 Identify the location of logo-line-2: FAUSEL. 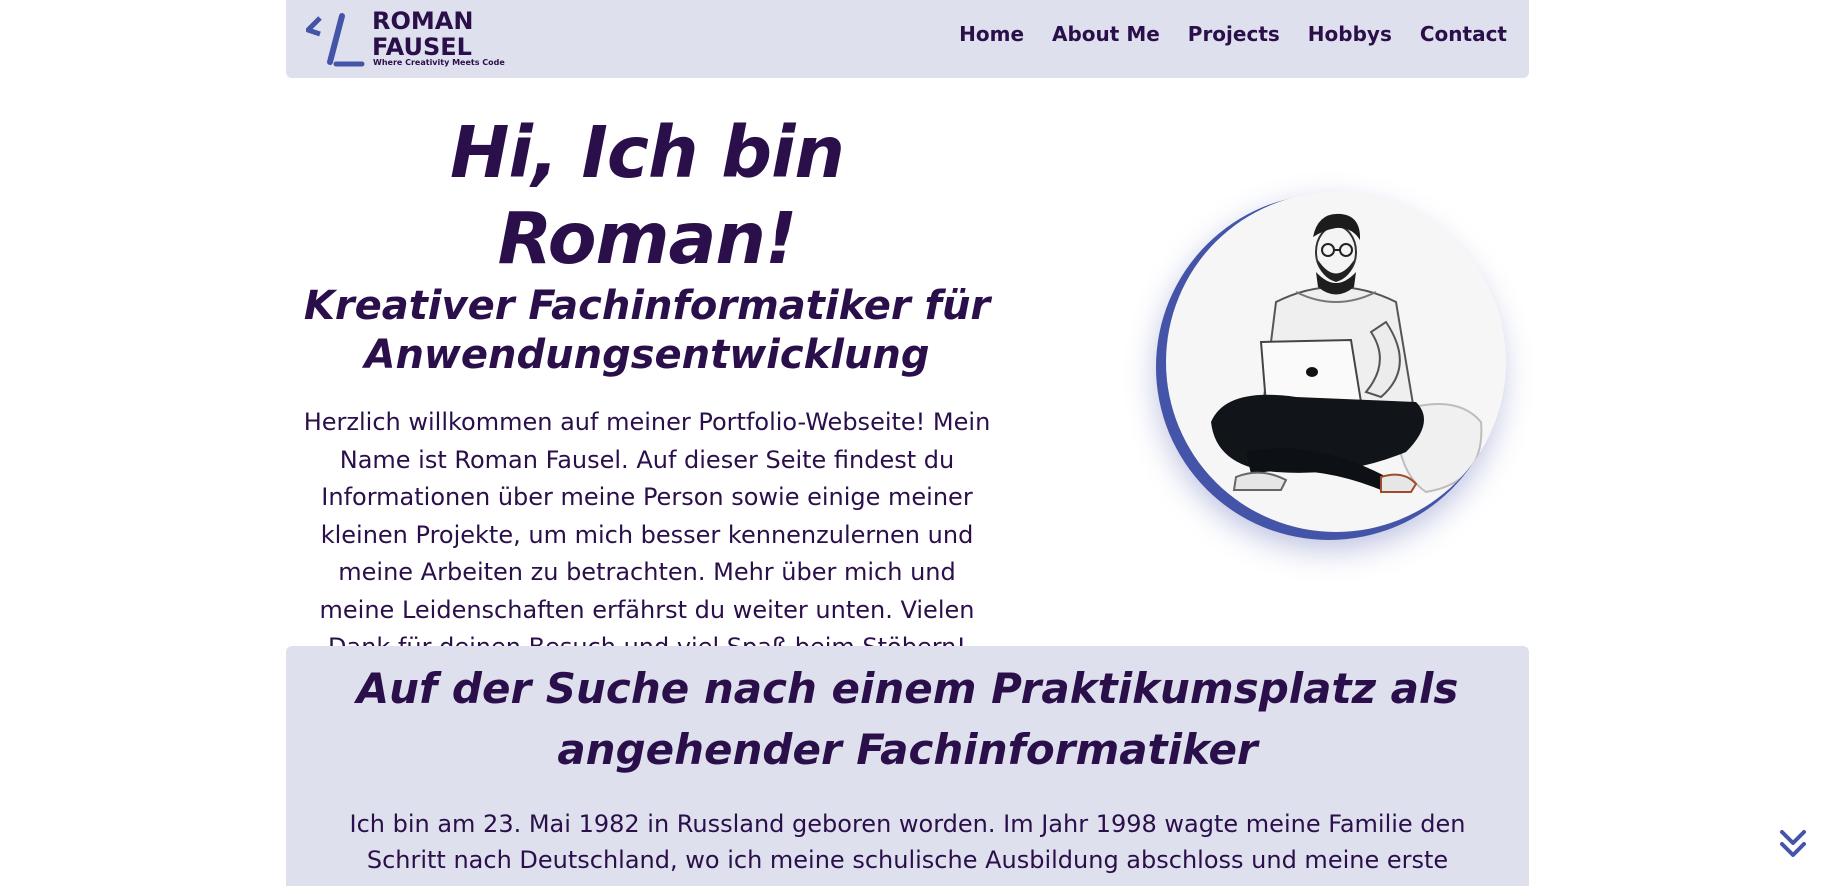
(422, 47).